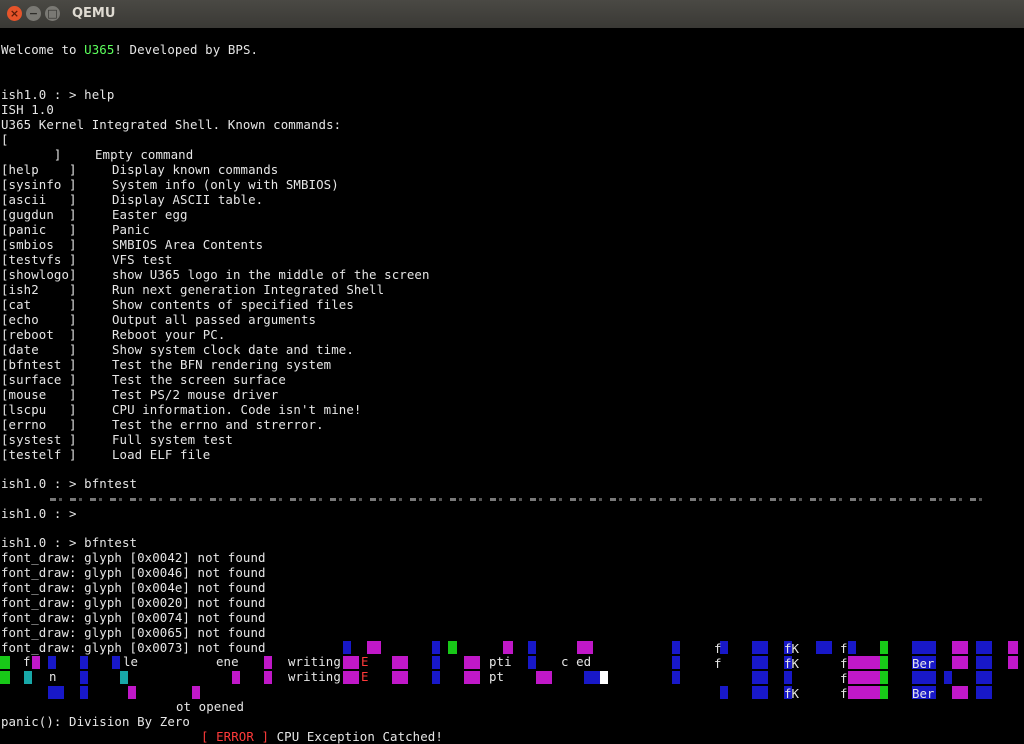  Describe the element at coordinates (512, 14) in the screenshot. I see `window-titlebar: × − □ QEMU` at that location.